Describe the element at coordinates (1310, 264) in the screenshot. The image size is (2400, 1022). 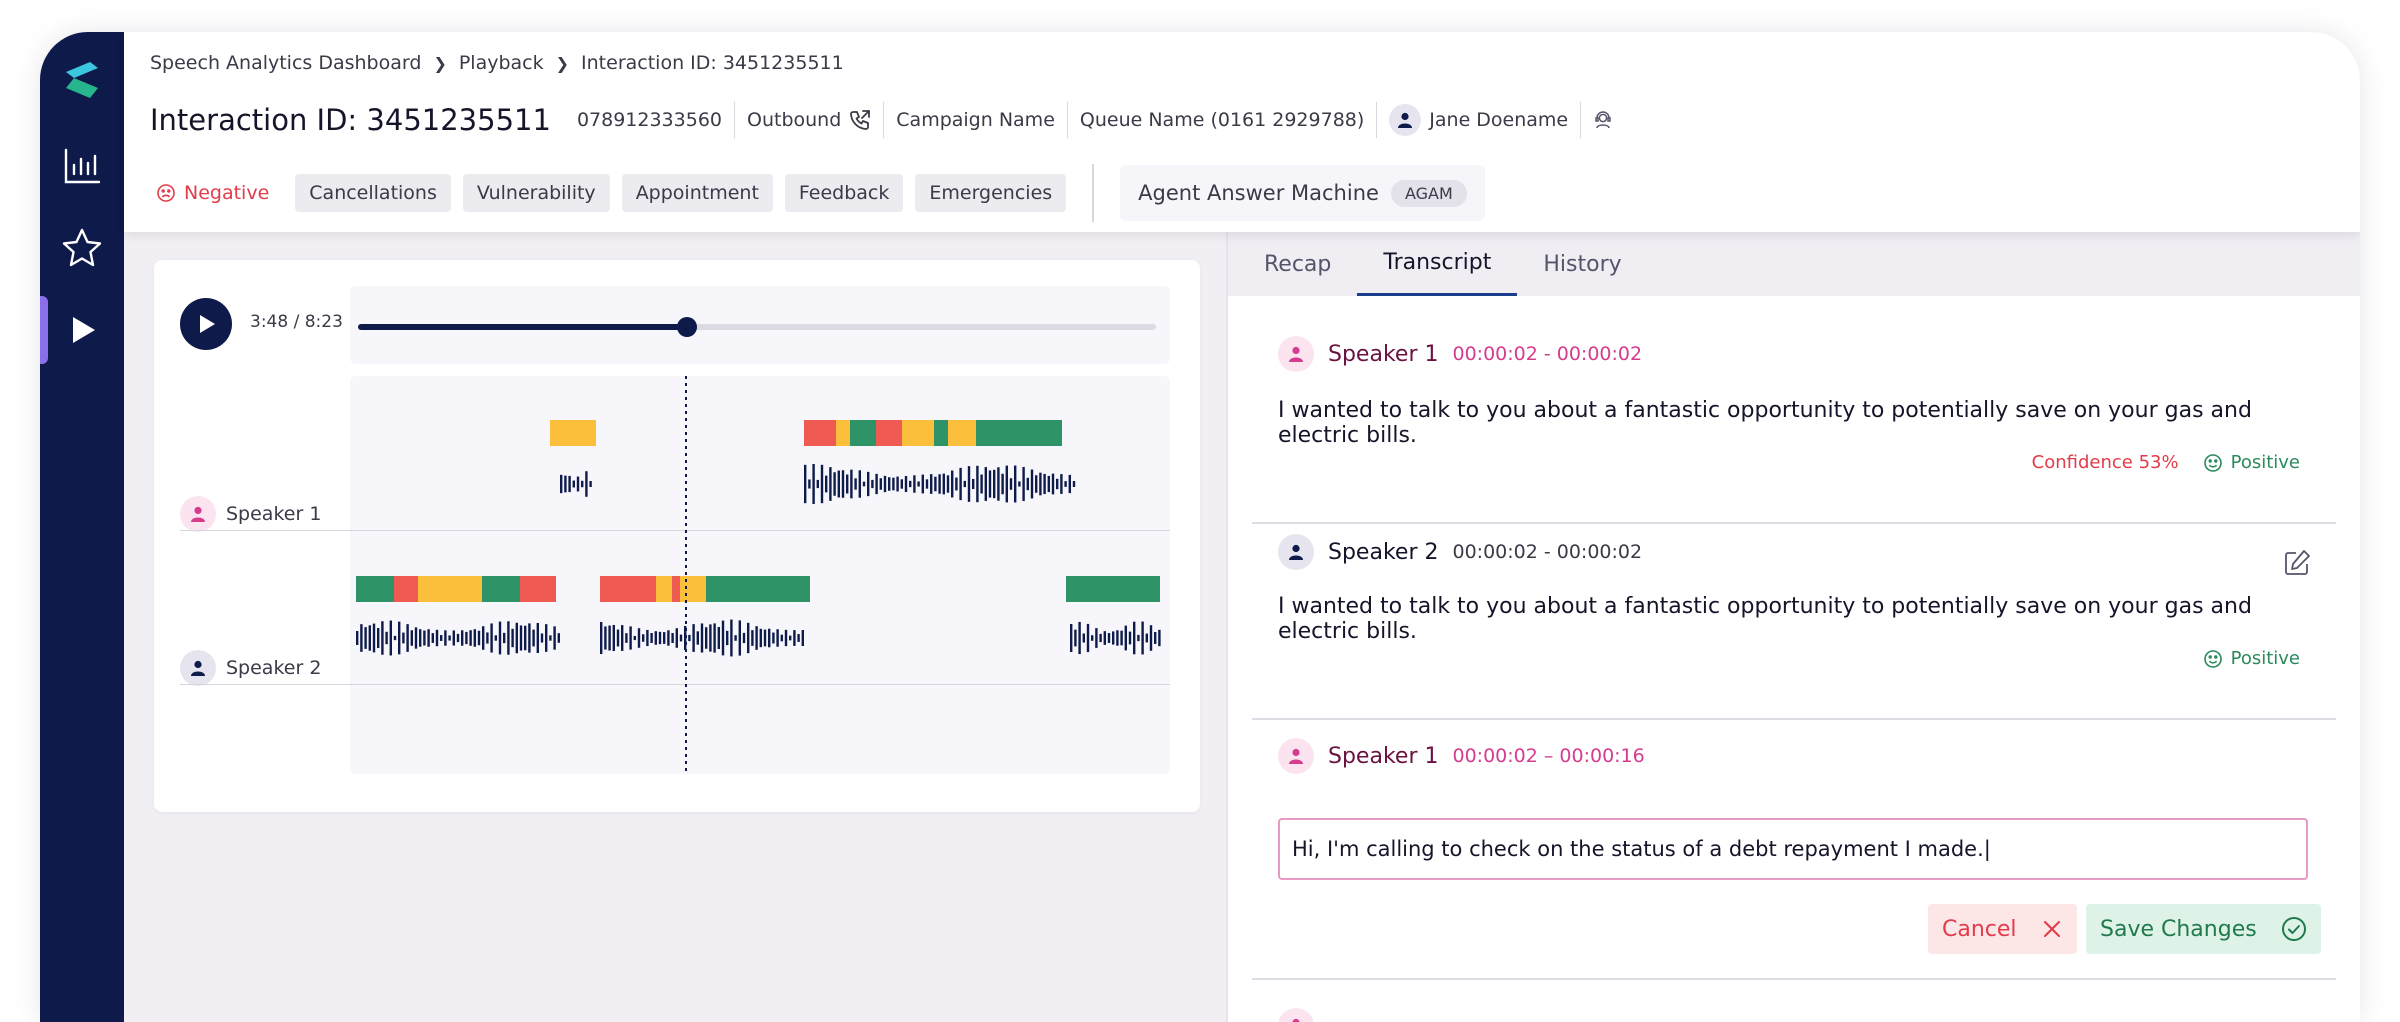
I see `tab-recap: Recap` at that location.